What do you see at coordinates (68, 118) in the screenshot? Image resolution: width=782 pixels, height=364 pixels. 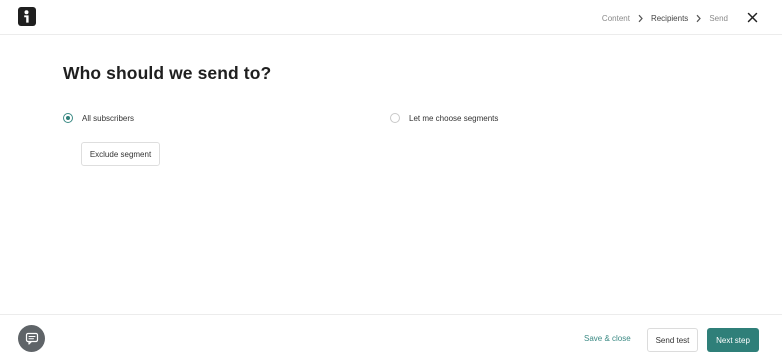 I see `radio-button-selected` at bounding box center [68, 118].